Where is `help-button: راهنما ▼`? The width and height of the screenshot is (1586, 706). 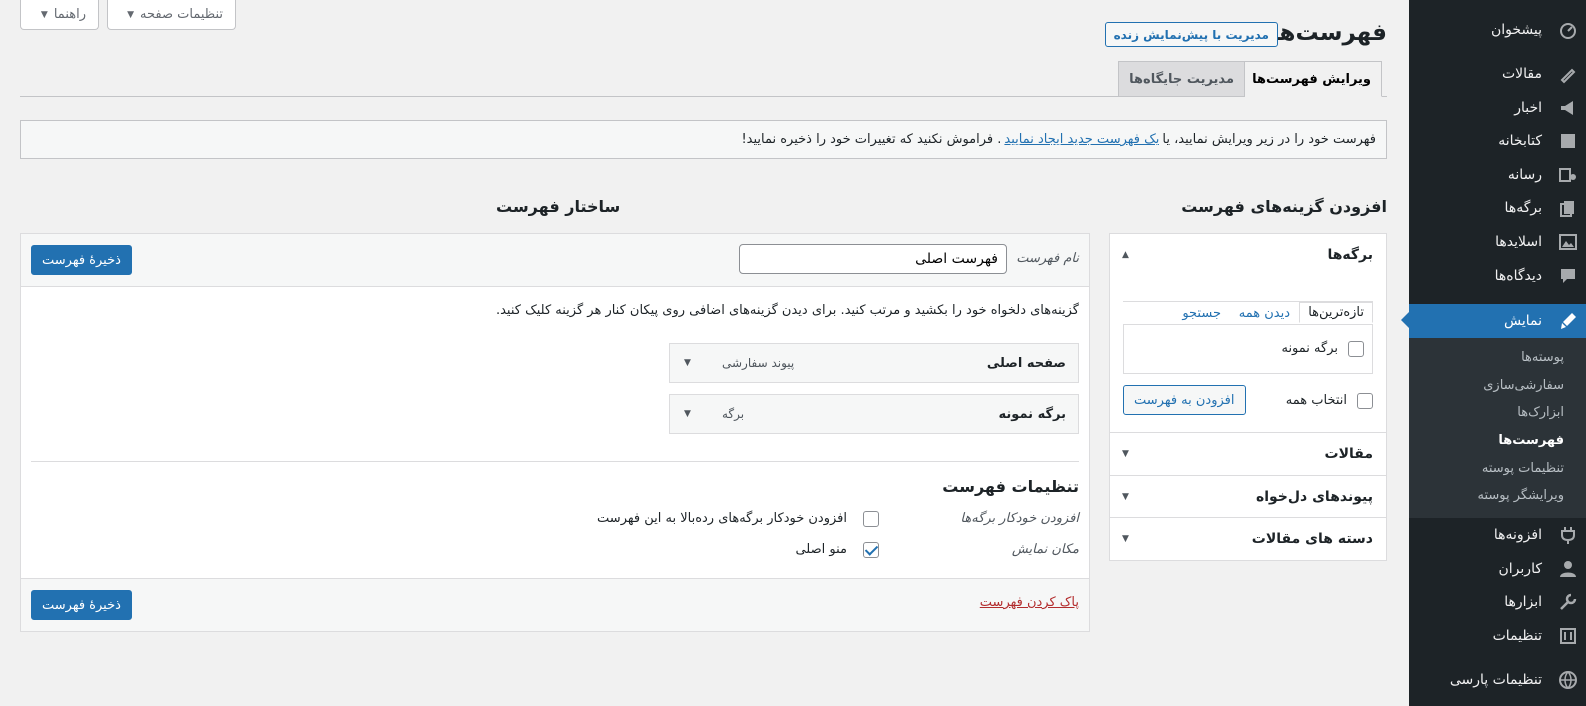
help-button: راهنما ▼ is located at coordinates (59, 15).